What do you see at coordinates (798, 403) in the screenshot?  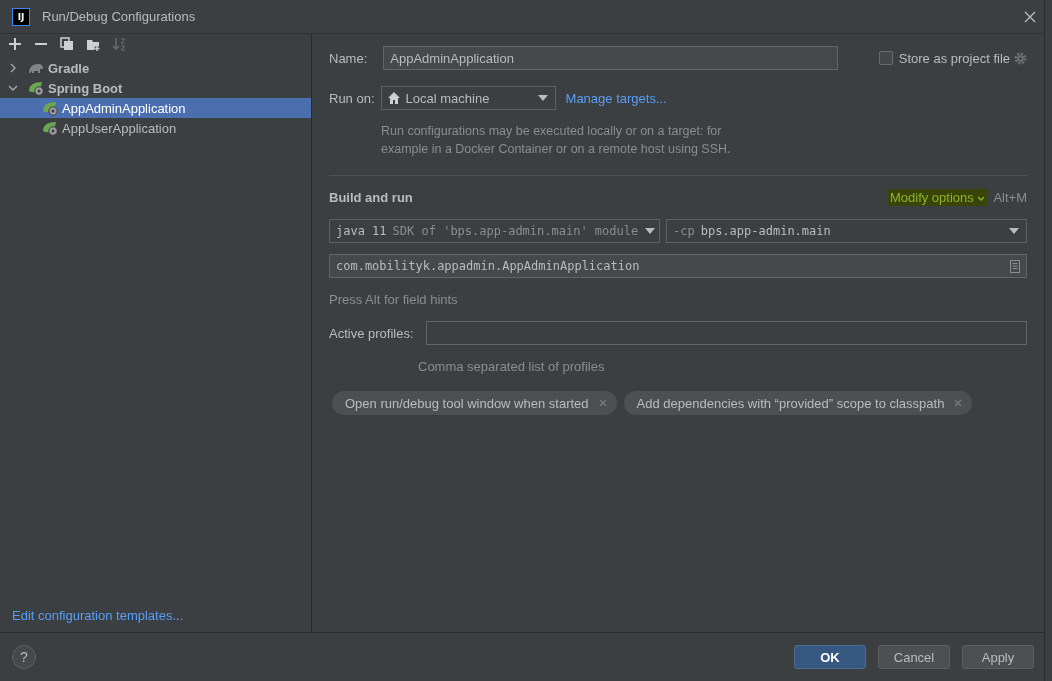 I see `option-chip: Add dependencies with “provided” scope to classpath` at bounding box center [798, 403].